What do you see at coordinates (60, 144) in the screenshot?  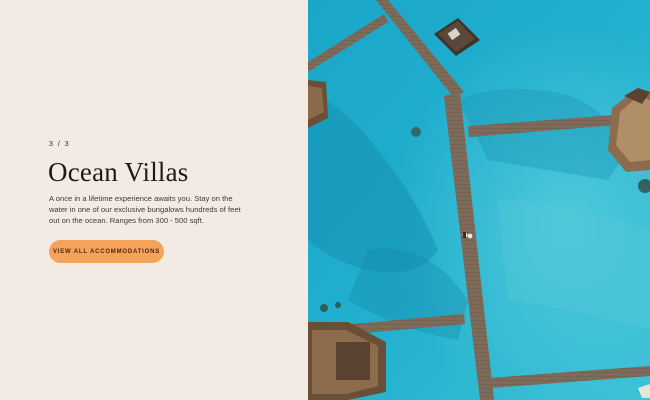 I see `slide-counter: 3 / 3` at bounding box center [60, 144].